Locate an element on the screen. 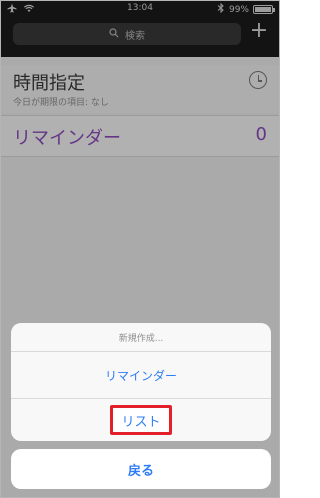 Image resolution: width=320 pixels, height=498 pixels. new-reminder-button: リマインダー is located at coordinates (141, 375).